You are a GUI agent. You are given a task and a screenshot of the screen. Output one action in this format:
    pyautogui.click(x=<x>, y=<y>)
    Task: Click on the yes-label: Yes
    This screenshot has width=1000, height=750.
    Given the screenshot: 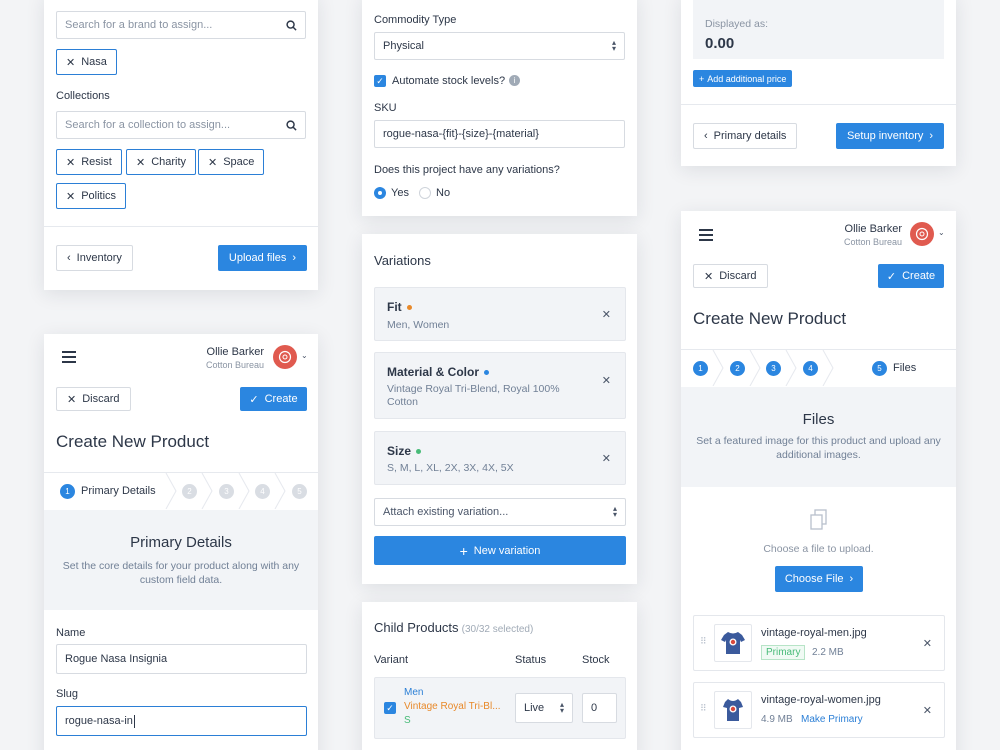 What is the action you would take?
    pyautogui.click(x=400, y=193)
    